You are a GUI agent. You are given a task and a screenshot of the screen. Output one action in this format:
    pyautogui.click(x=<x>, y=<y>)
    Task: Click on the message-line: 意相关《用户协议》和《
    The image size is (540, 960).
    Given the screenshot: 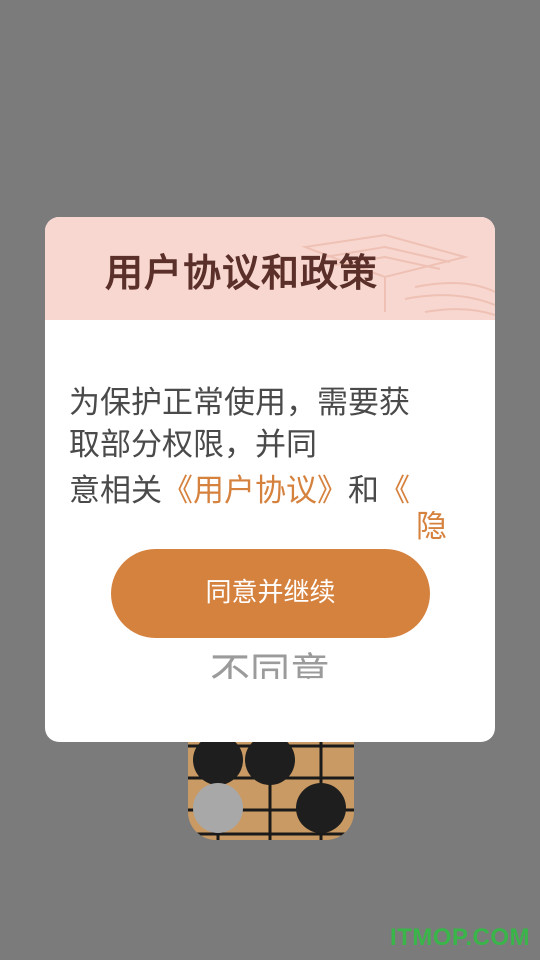 What is the action you would take?
    pyautogui.click(x=258, y=491)
    